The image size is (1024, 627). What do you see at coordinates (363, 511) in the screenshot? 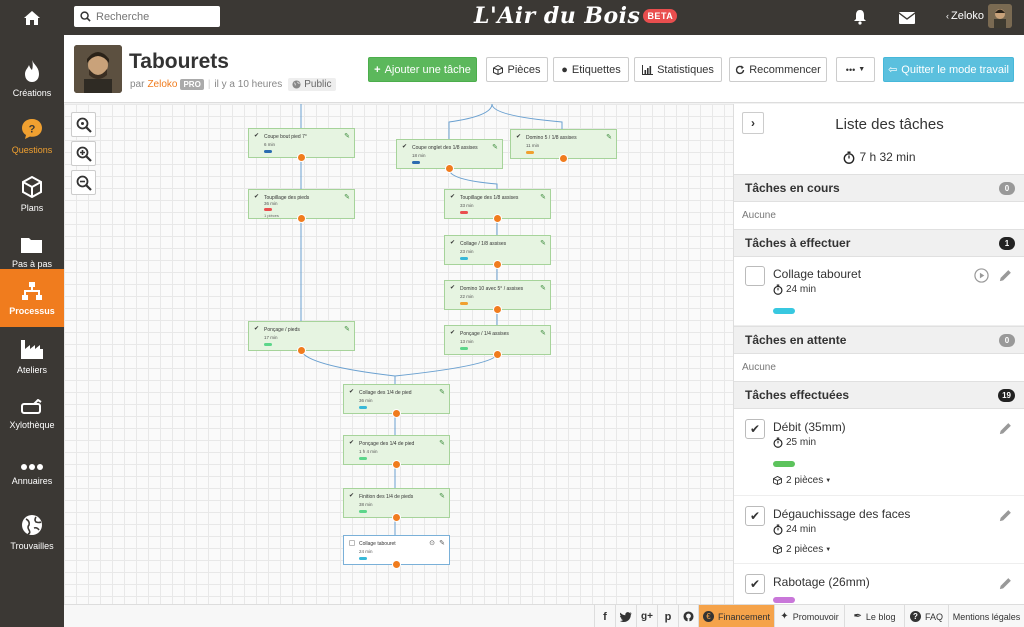
I see `node-color-tag` at bounding box center [363, 511].